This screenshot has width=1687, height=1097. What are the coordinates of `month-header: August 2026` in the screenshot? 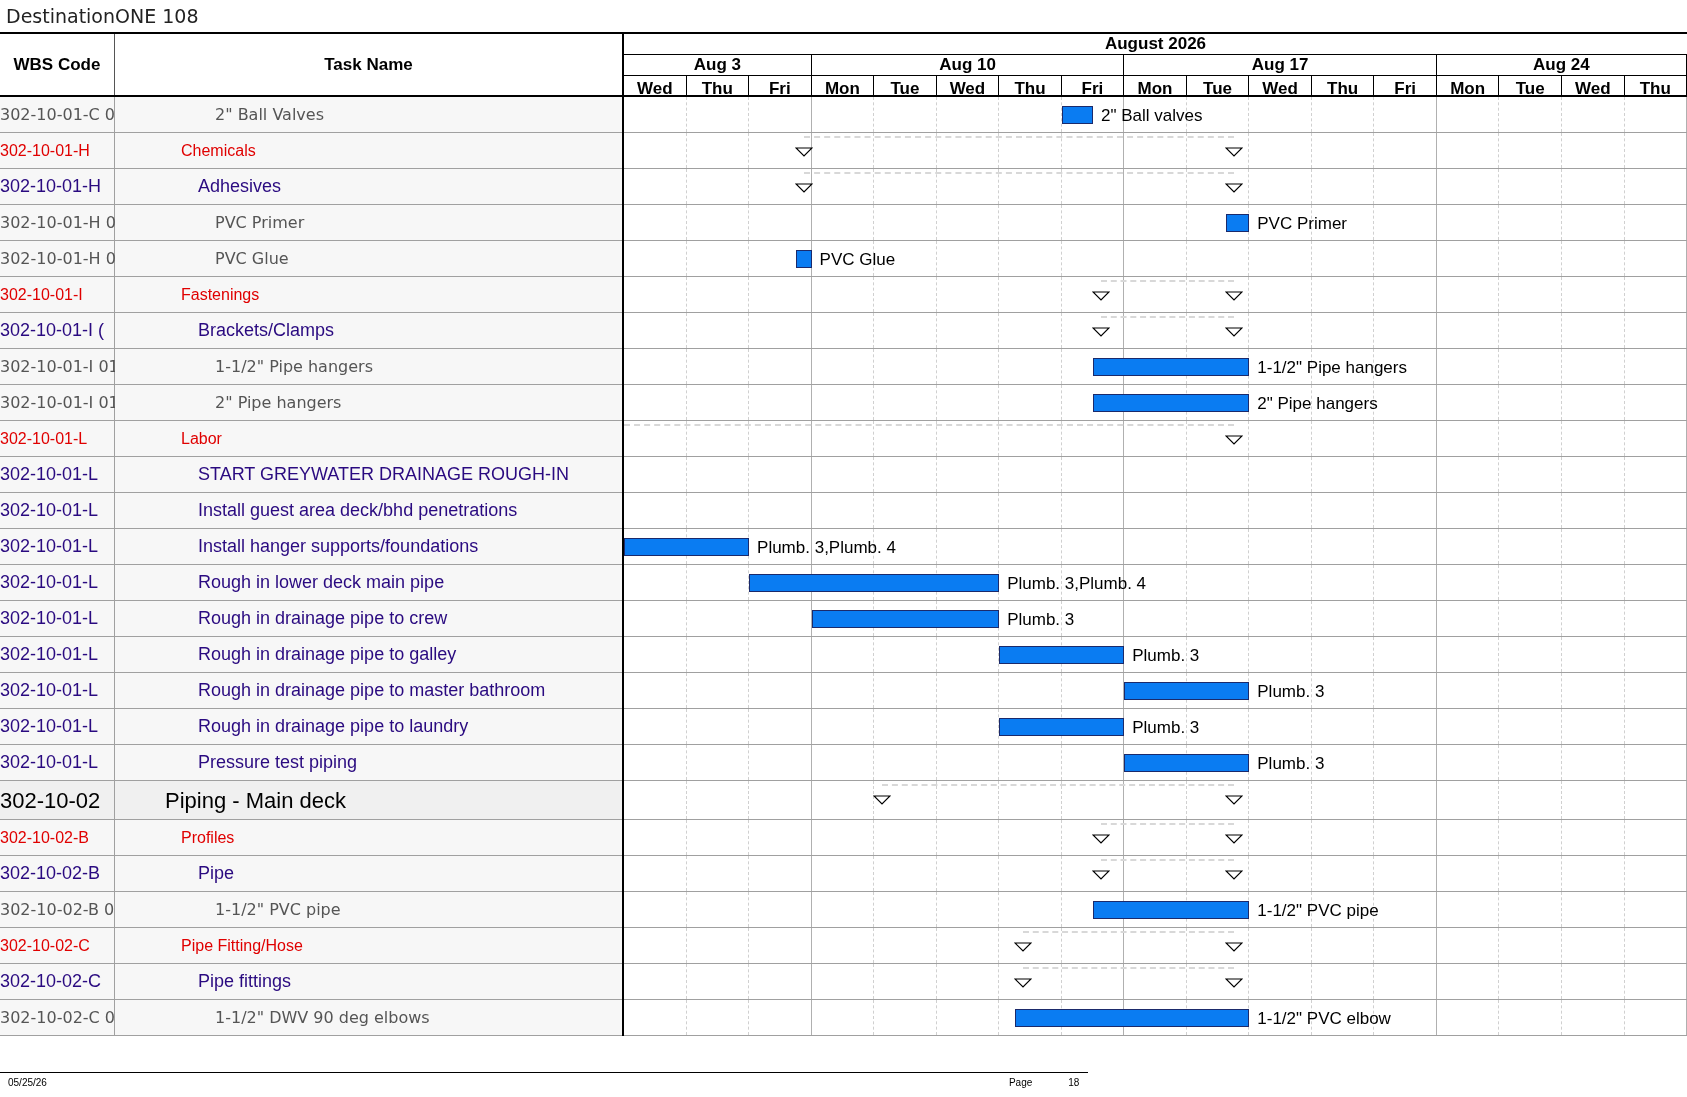 It's located at (1155, 44).